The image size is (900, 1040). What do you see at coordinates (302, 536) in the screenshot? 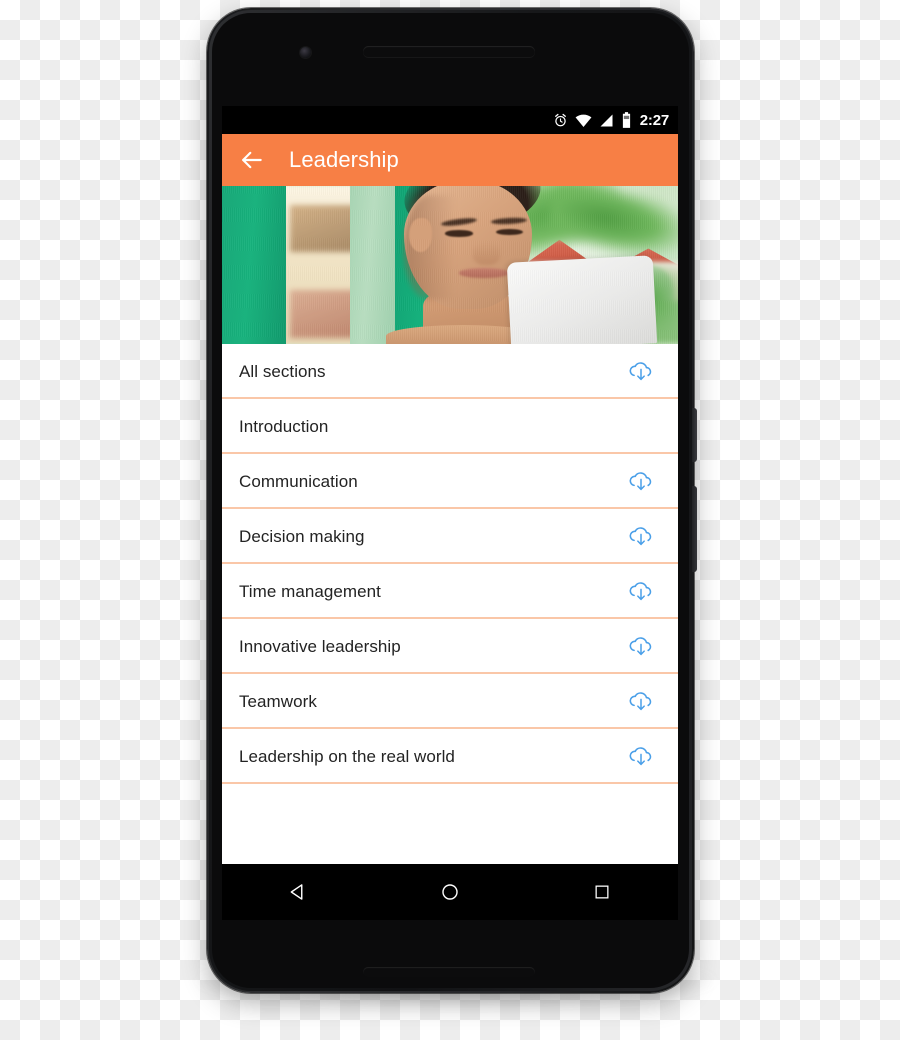
I see `list-item-label: Decision making` at bounding box center [302, 536].